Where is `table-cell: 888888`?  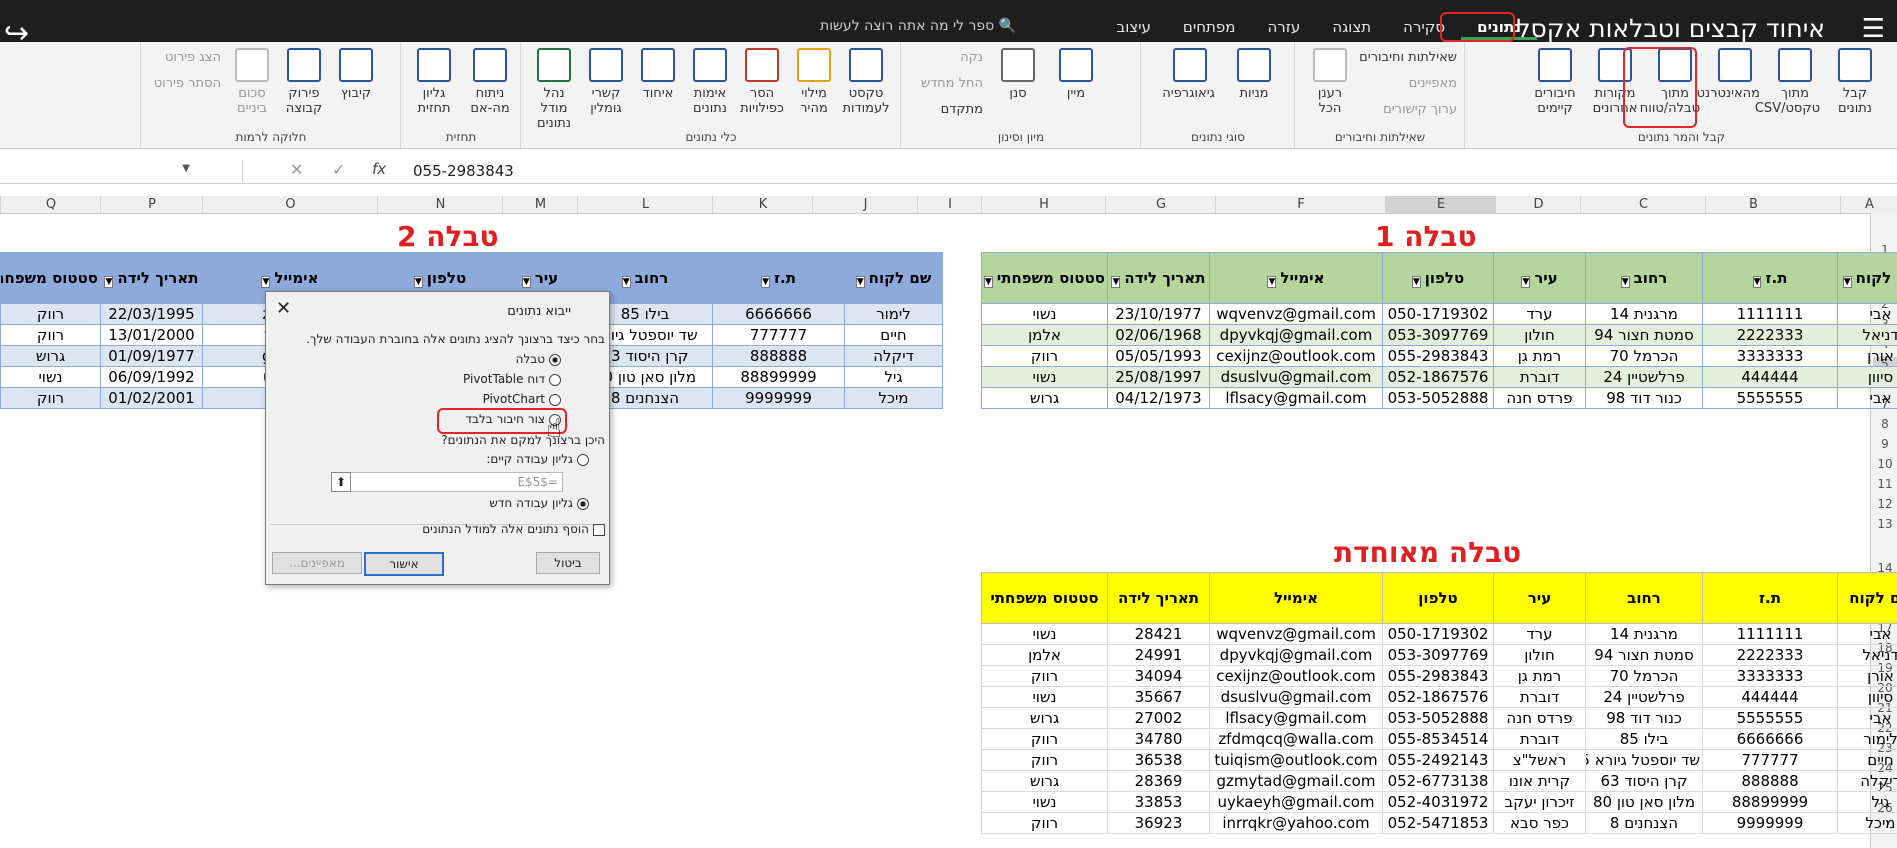 table-cell: 888888 is located at coordinates (1770, 781).